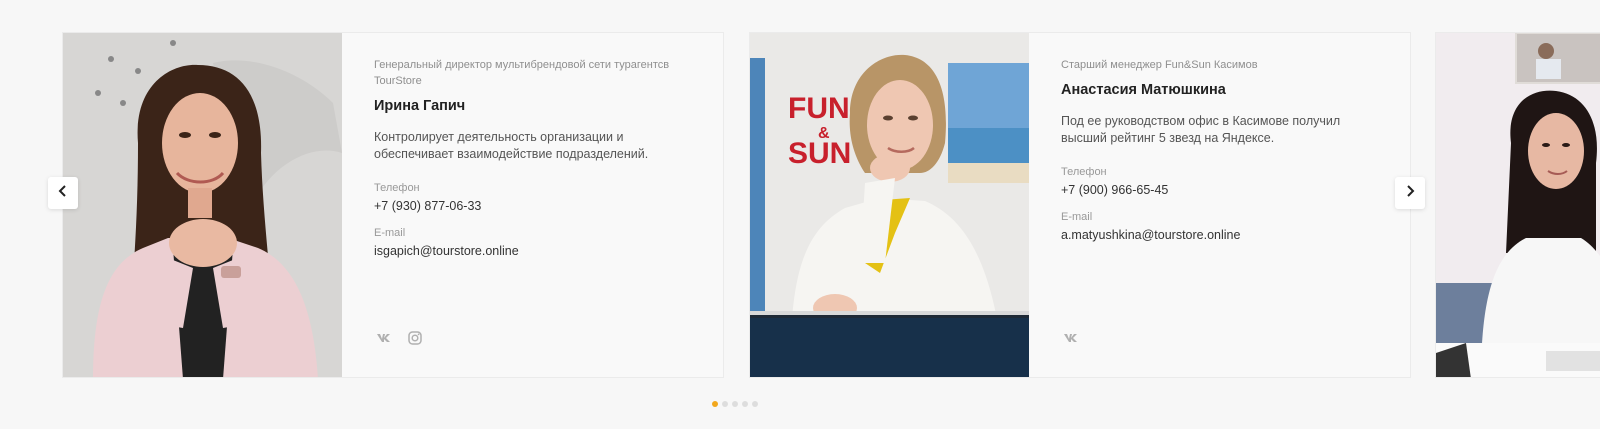 Image resolution: width=1600 pixels, height=429 pixels. Describe the element at coordinates (819, 153) in the screenshot. I see `sign-sun: SUN` at that location.